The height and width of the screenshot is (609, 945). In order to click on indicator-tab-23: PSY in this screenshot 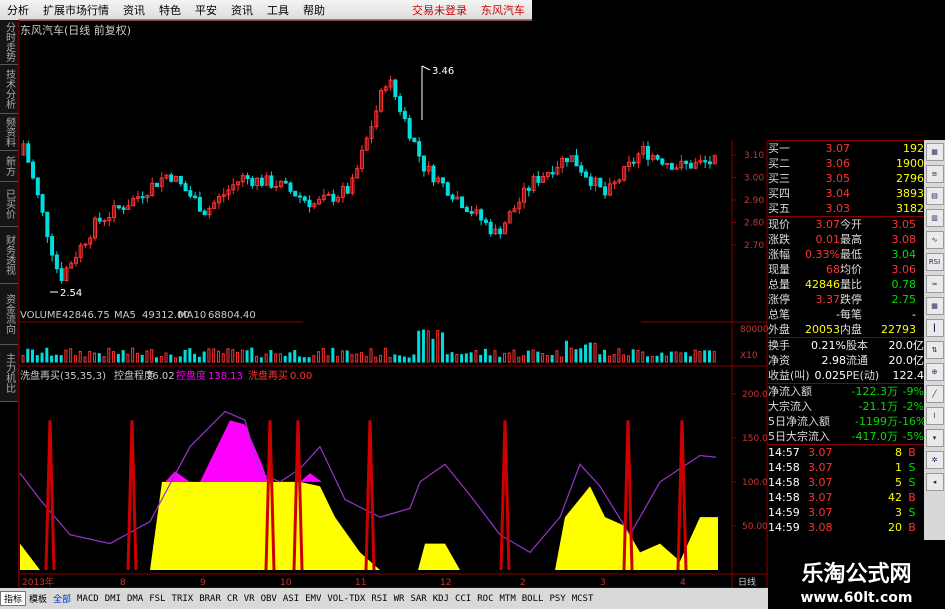, I will do `click(557, 599)`.